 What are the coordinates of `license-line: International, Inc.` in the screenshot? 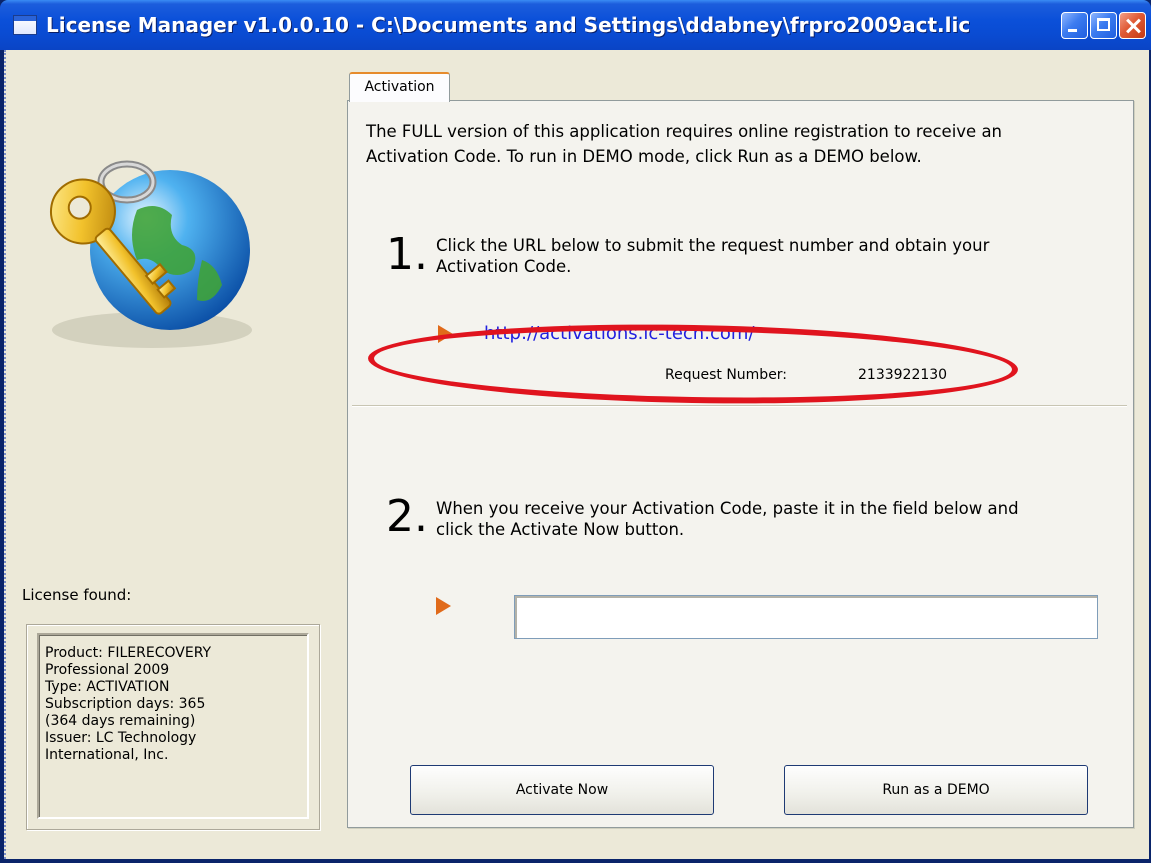 It's located at (107, 755).